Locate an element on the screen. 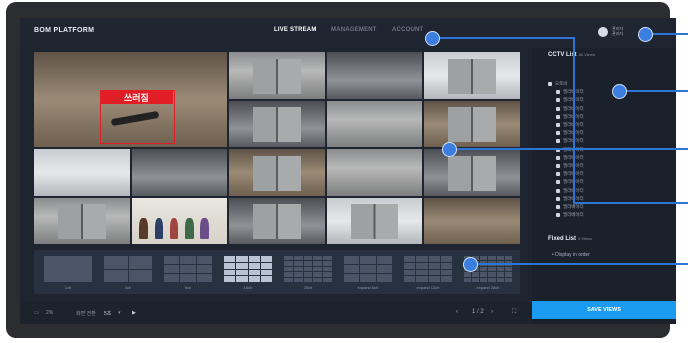  callout-line is located at coordinates (669, 34).